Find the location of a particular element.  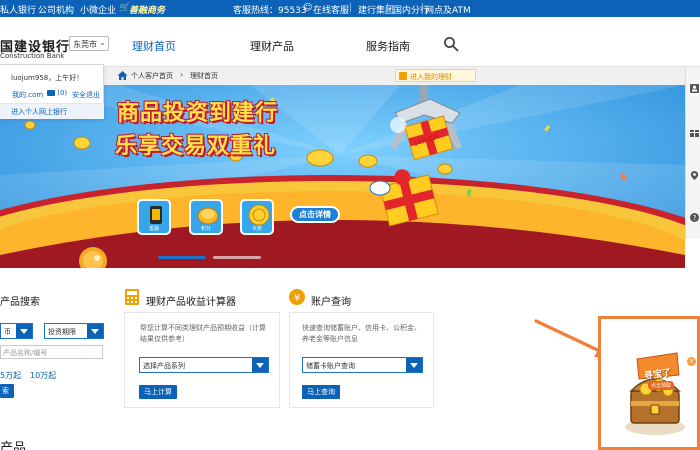

mail-icon is located at coordinates (51, 93).